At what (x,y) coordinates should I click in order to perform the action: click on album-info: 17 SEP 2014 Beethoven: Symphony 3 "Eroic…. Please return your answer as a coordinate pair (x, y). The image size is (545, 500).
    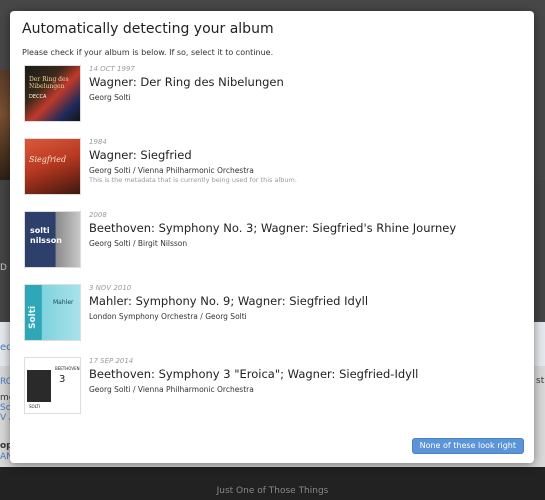
    Looking at the image, I should click on (305, 376).